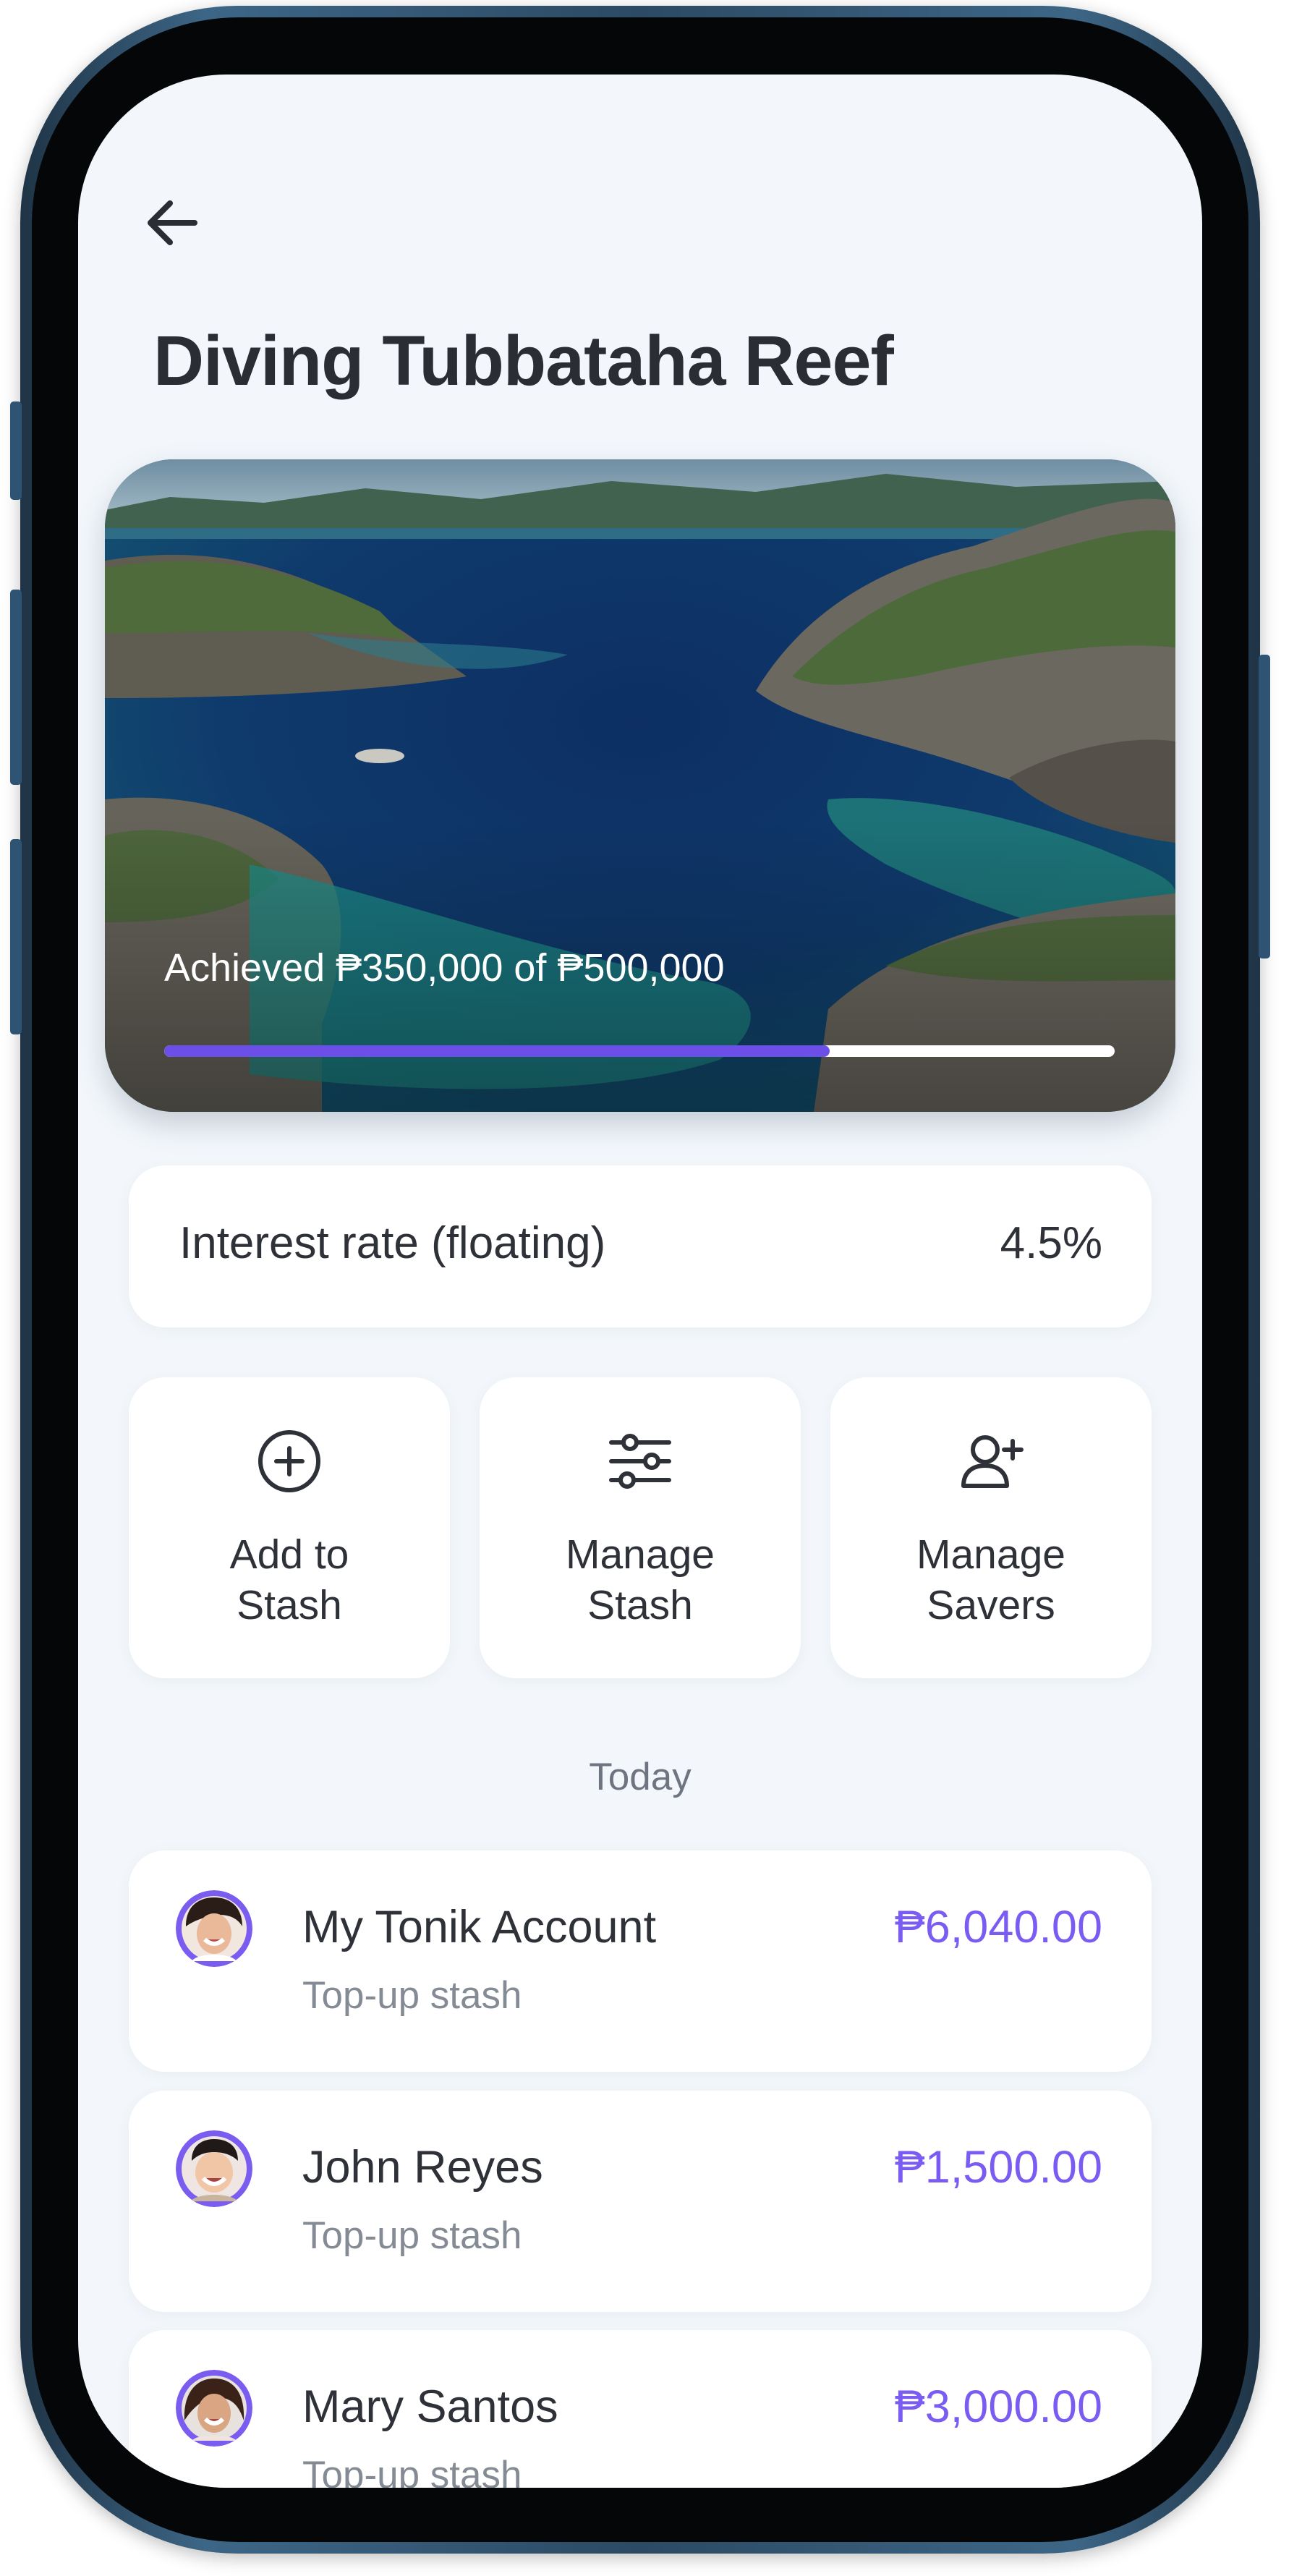 Image resolution: width=1302 pixels, height=2576 pixels. Describe the element at coordinates (1051, 1243) in the screenshot. I see `interest-rate-value: 4.5%` at that location.